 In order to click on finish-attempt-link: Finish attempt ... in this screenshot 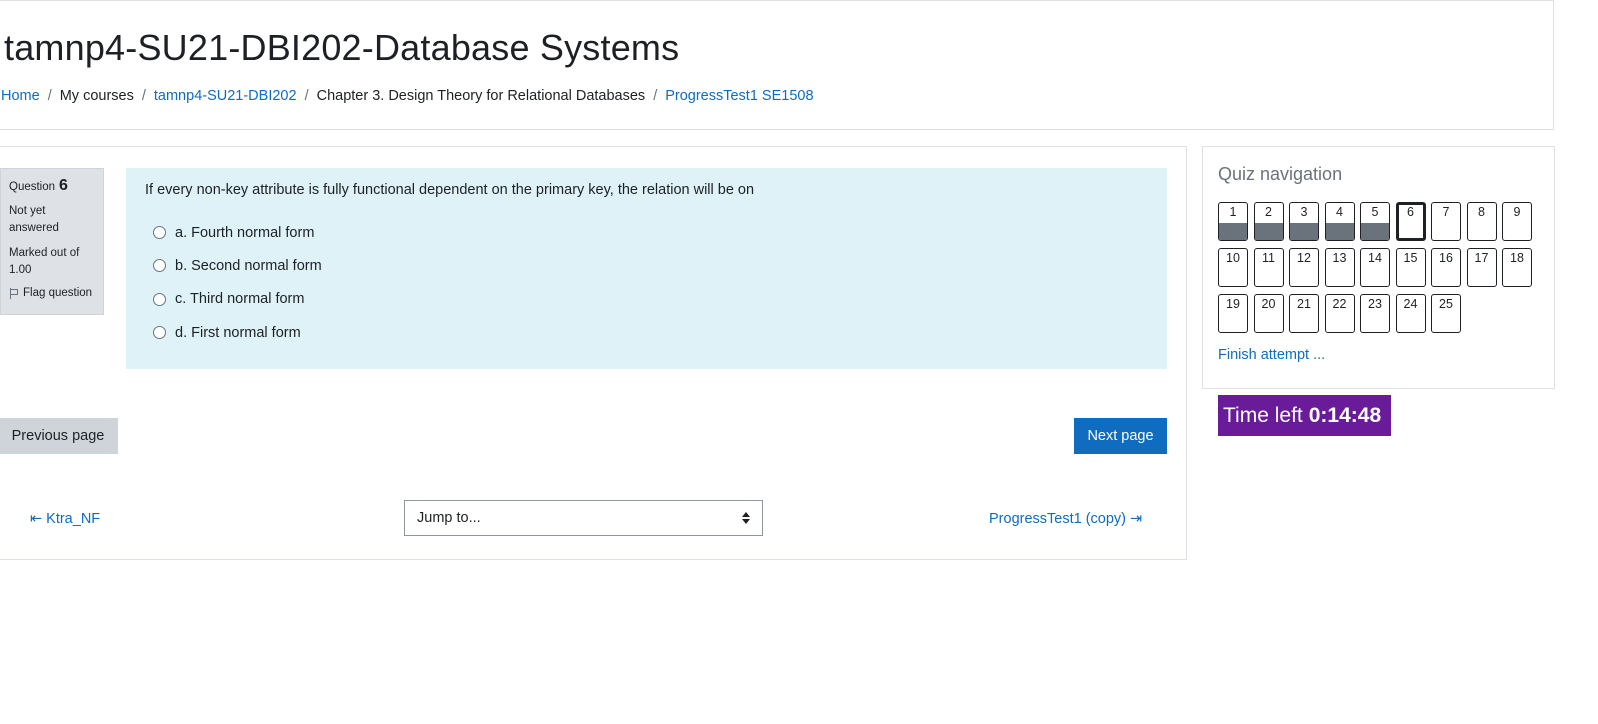, I will do `click(1271, 355)`.